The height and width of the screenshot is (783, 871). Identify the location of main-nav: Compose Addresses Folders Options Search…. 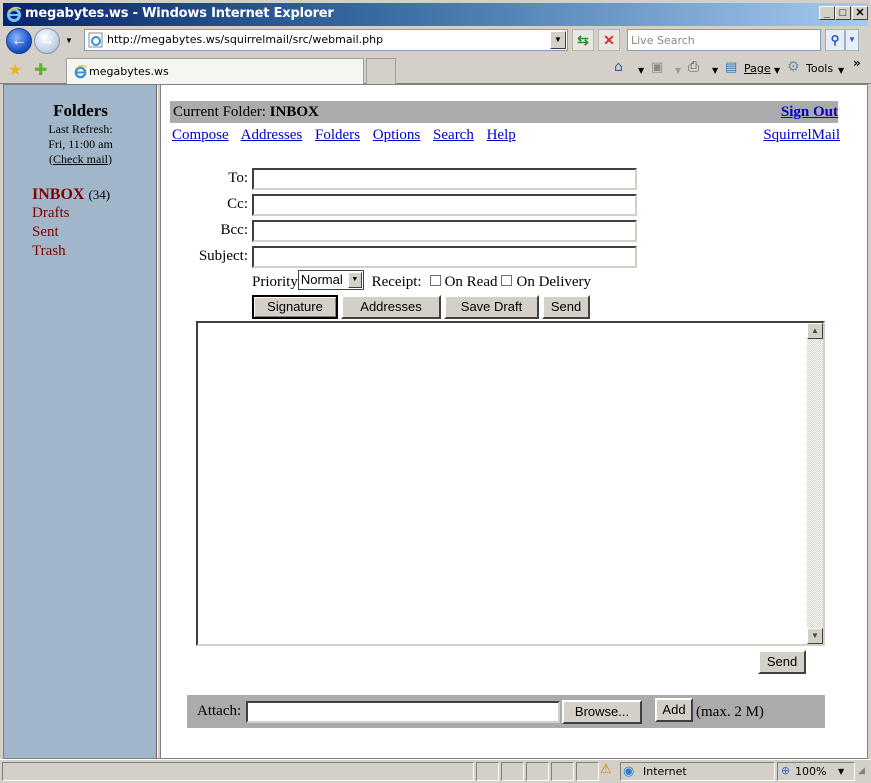
(348, 135).